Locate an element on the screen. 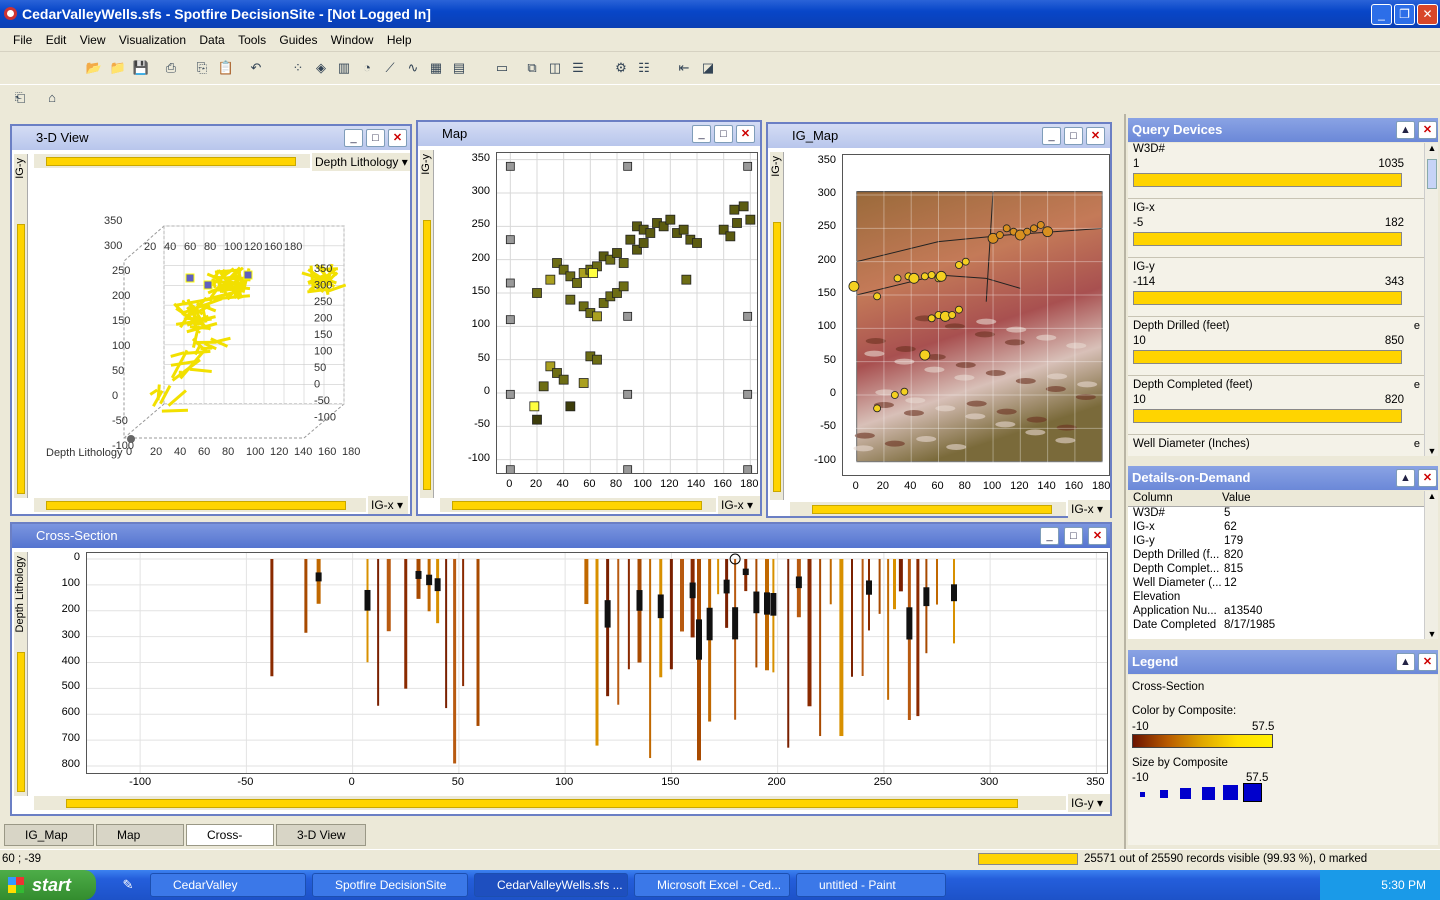  minimize-button: _ is located at coordinates (1381, 14).